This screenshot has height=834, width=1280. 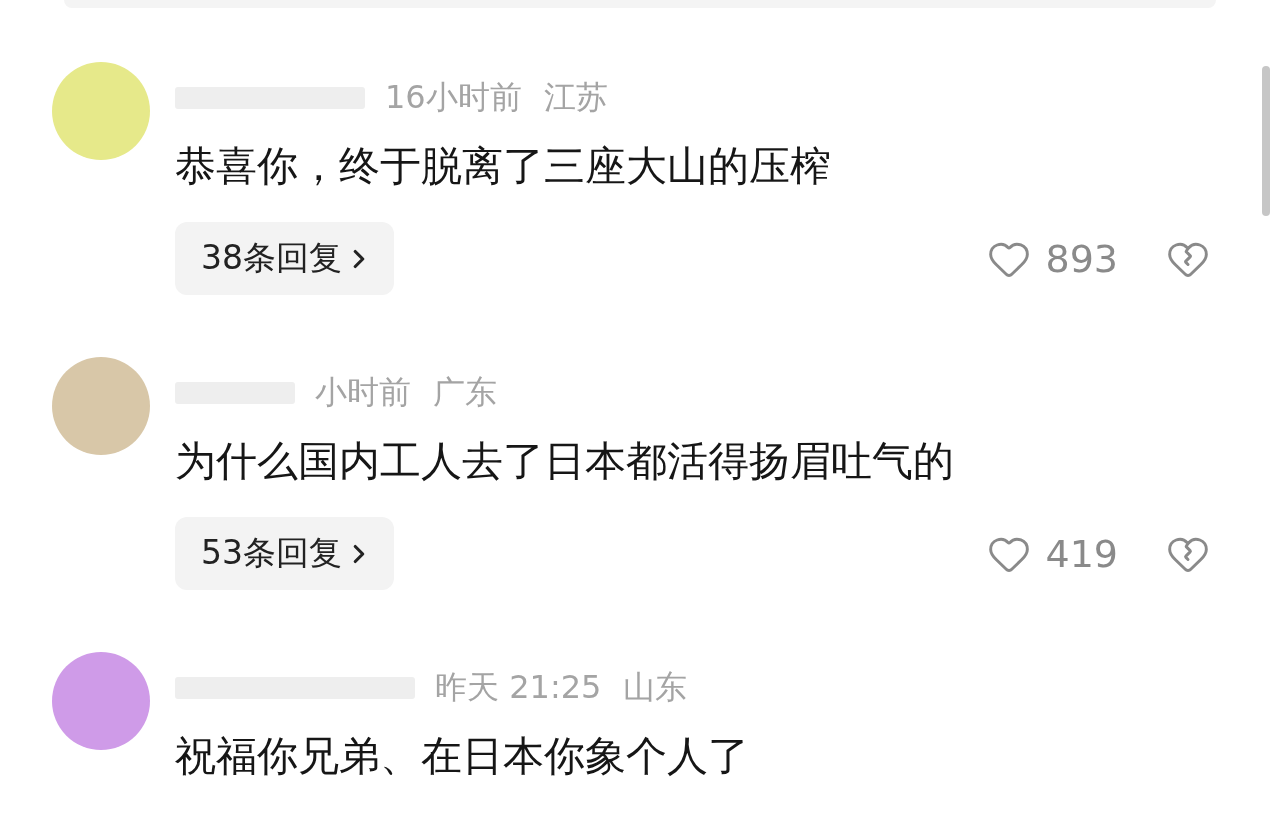 What do you see at coordinates (503, 166) in the screenshot?
I see `comment-text: 恭喜你，终于脱离了三座大山的压榨` at bounding box center [503, 166].